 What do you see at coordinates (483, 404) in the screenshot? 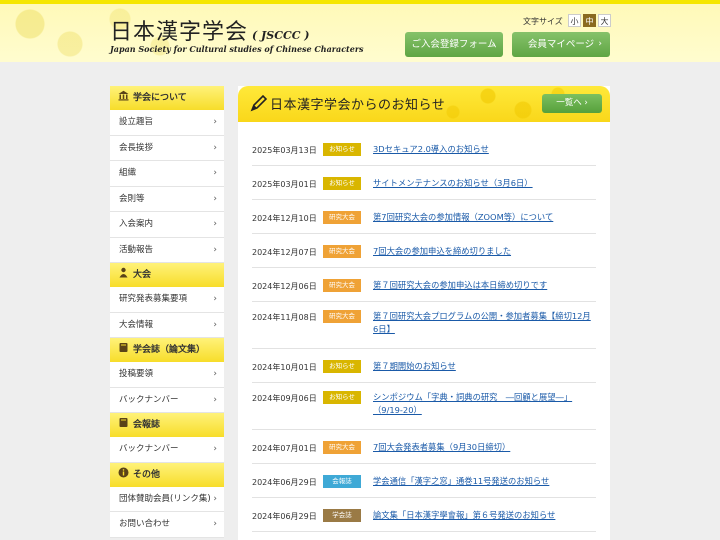
I see `news-link: シンポジウム「字典・詞典の研究 ―回顧と展望―」（9/19-20）` at bounding box center [483, 404].